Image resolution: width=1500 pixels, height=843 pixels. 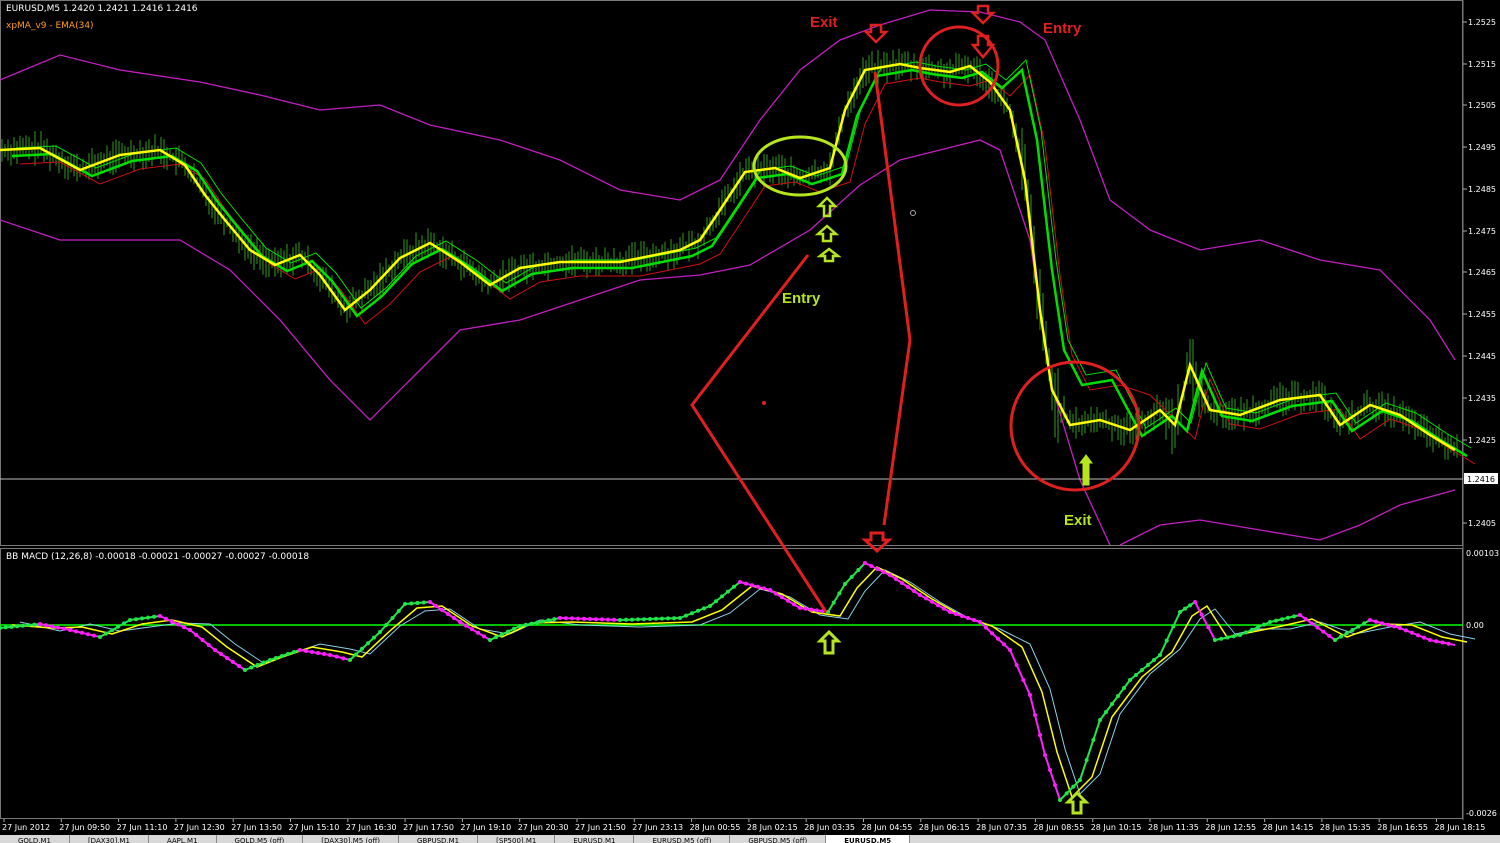 What do you see at coordinates (351, 839) in the screenshot?
I see `chart-tab: [DAX30],M5 (off)` at bounding box center [351, 839].